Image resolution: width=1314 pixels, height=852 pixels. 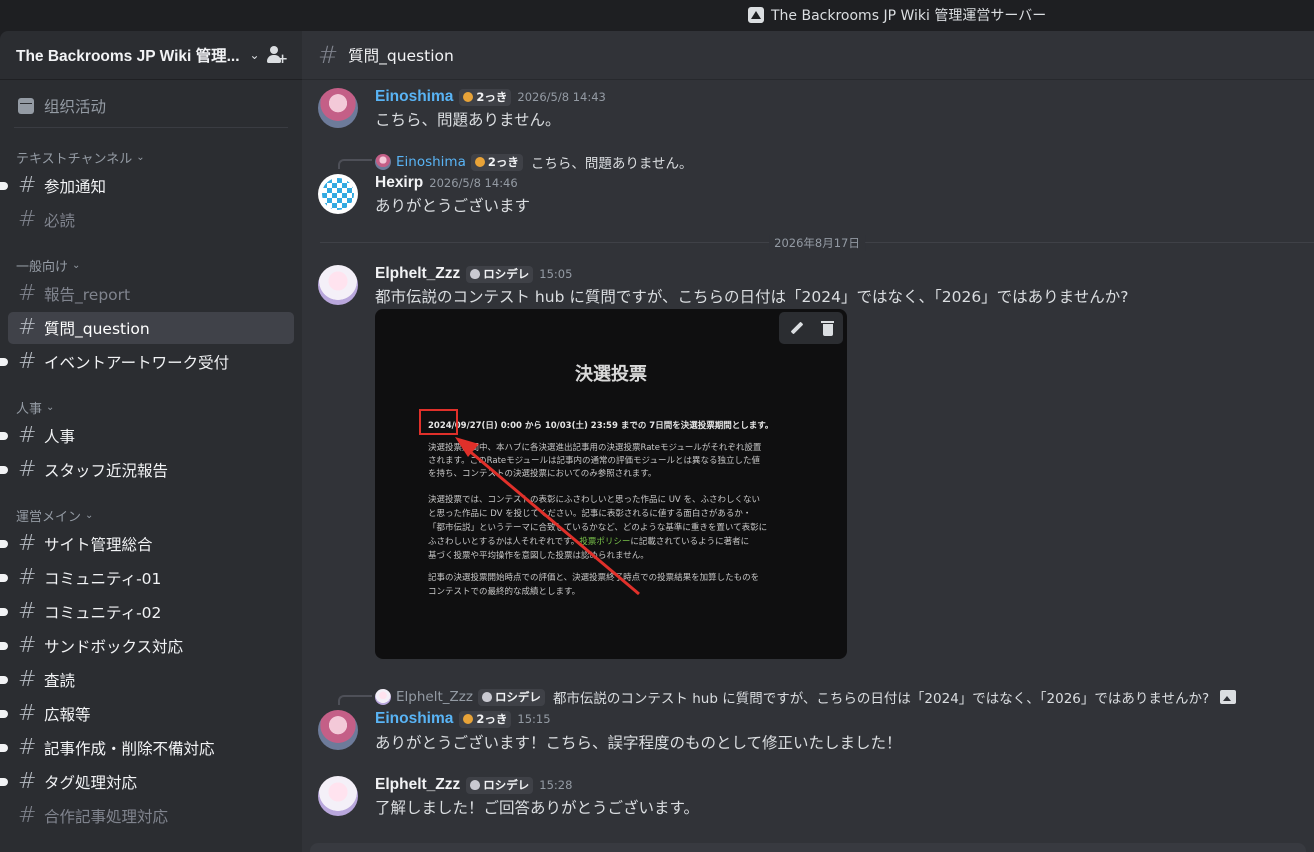 I want to click on channel-item: # サンドボックス対応, so click(x=147, y=646).